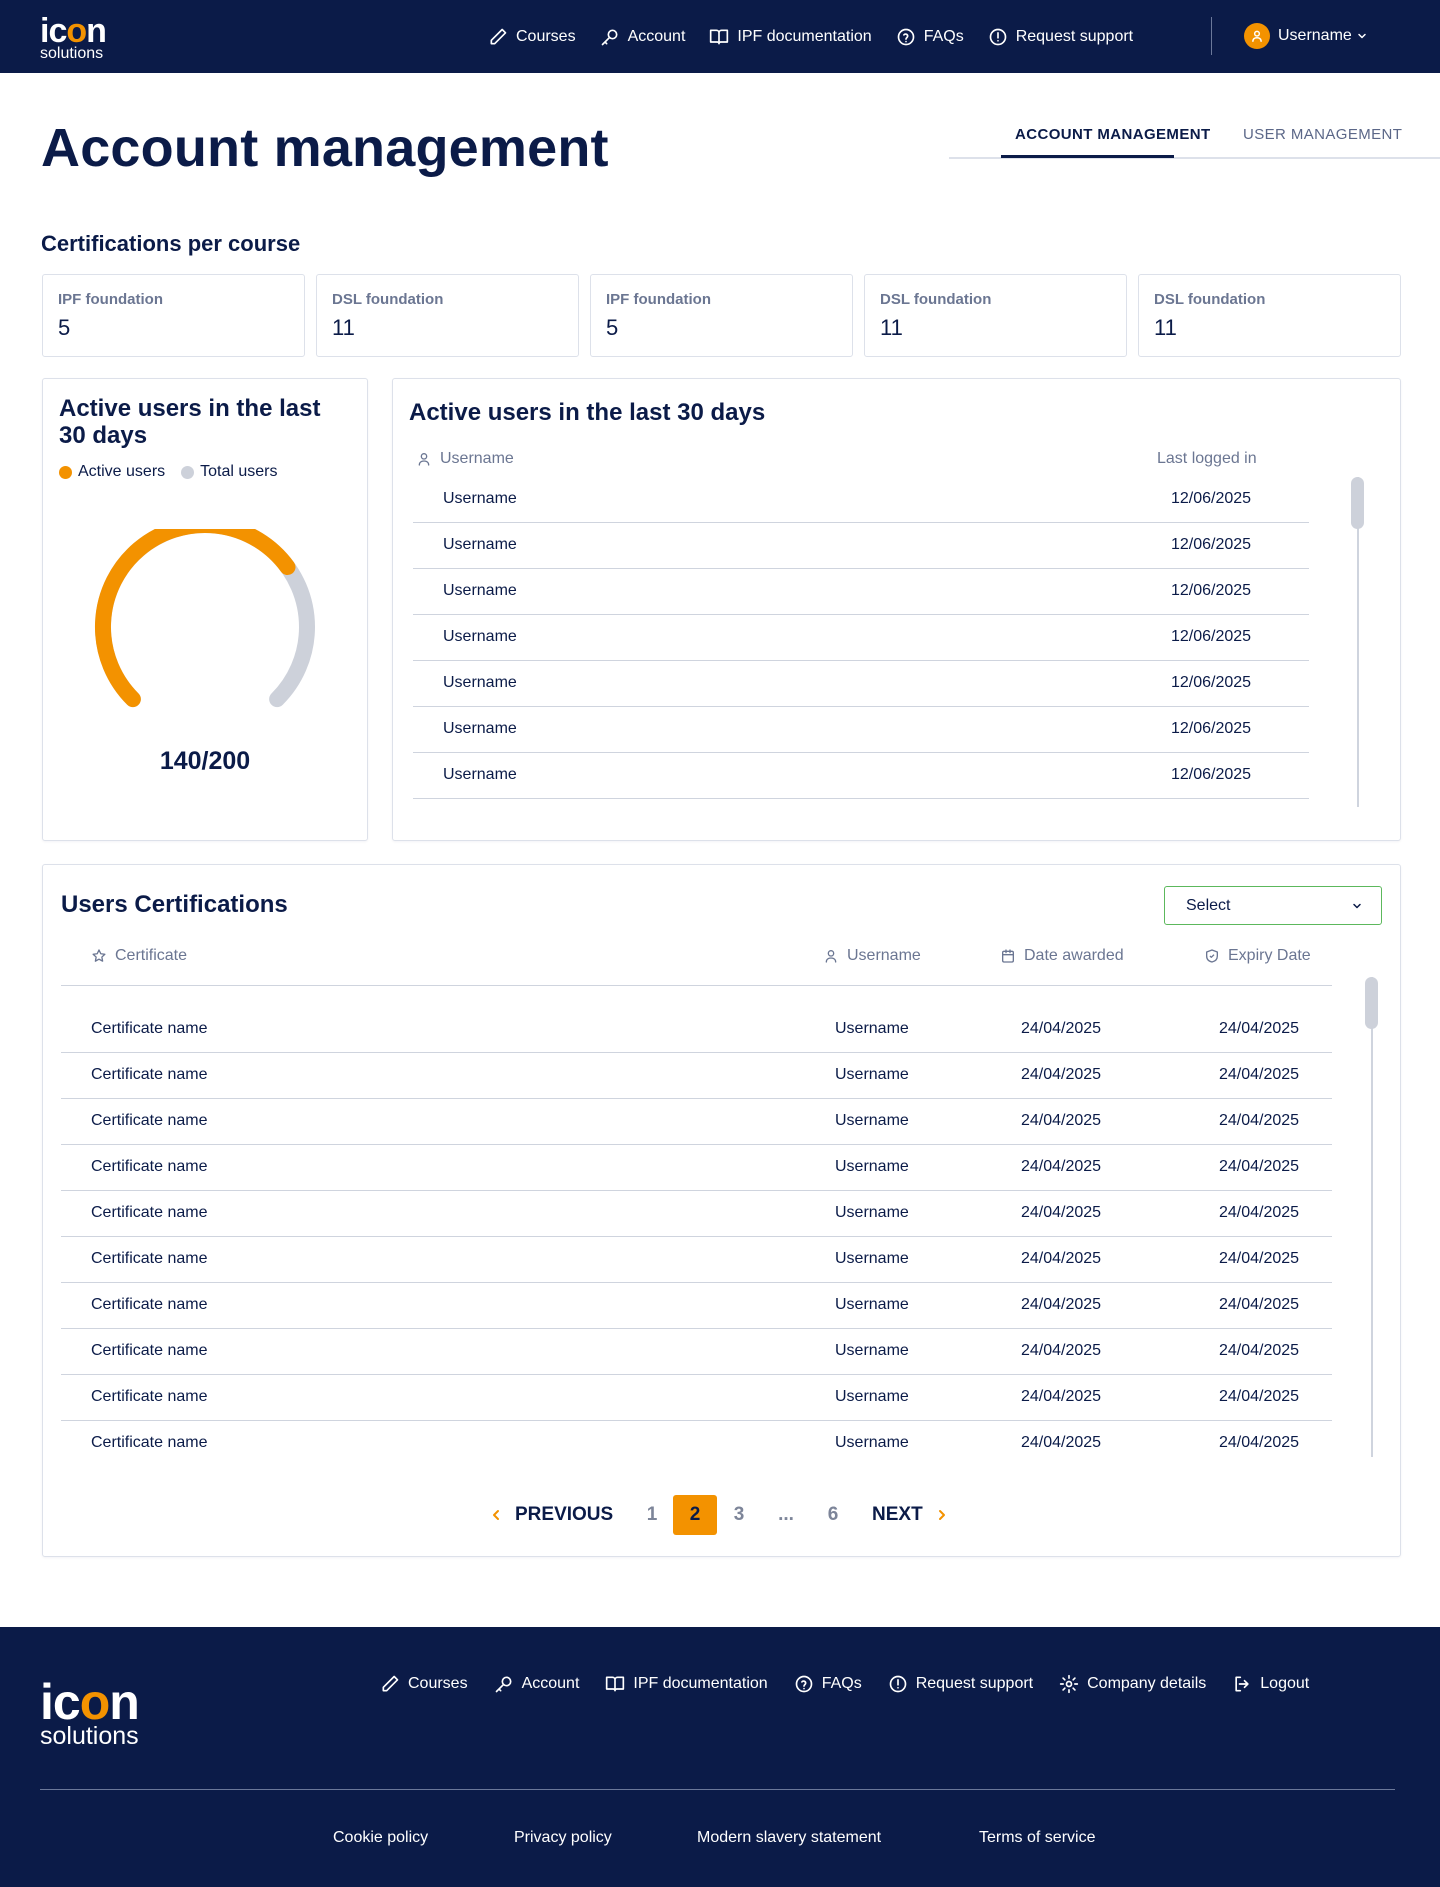  What do you see at coordinates (1062, 956) in the screenshot?
I see `column-header-date-awarded: Date awarded` at bounding box center [1062, 956].